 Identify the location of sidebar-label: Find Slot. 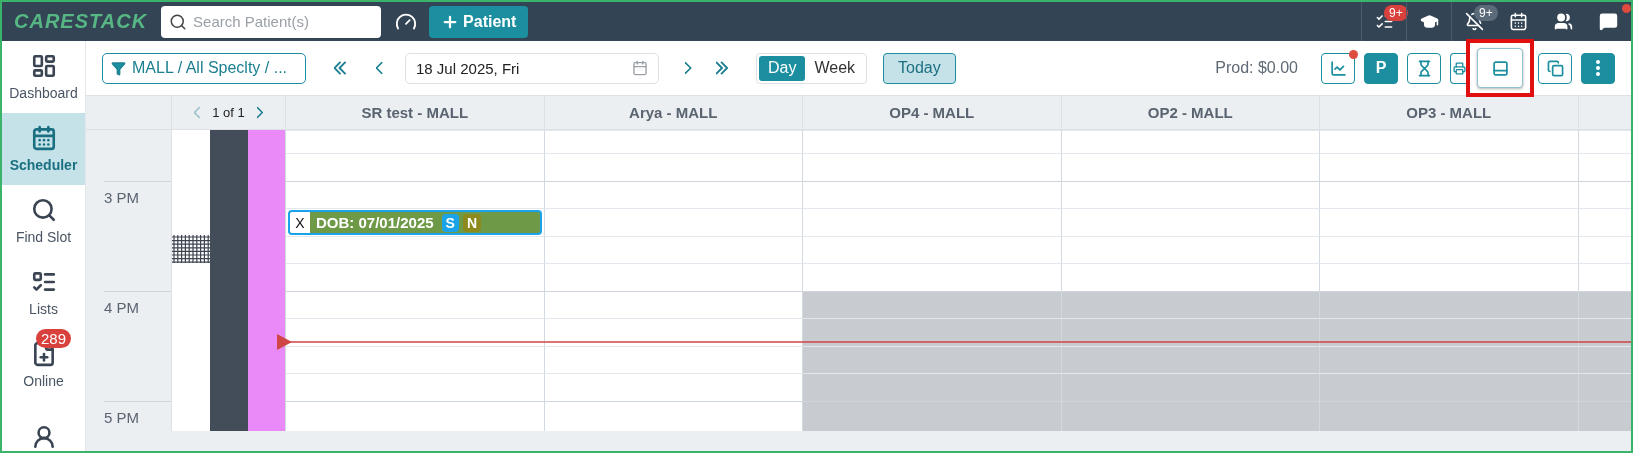
(43, 237).